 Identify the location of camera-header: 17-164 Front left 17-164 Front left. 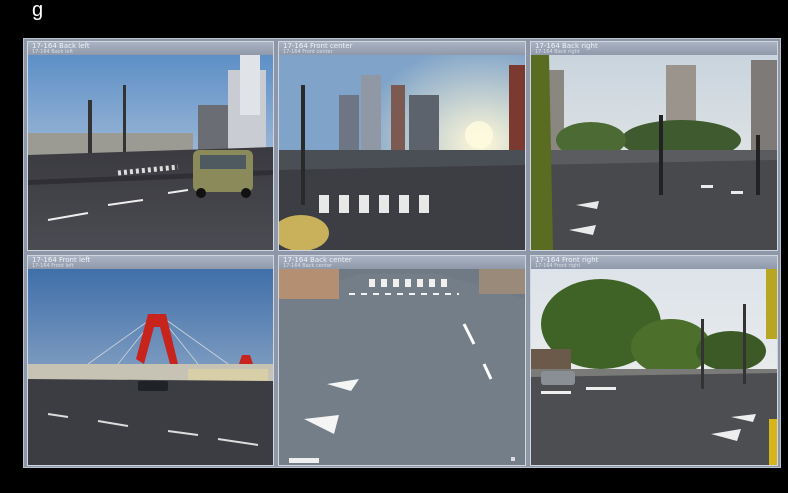
(150, 262).